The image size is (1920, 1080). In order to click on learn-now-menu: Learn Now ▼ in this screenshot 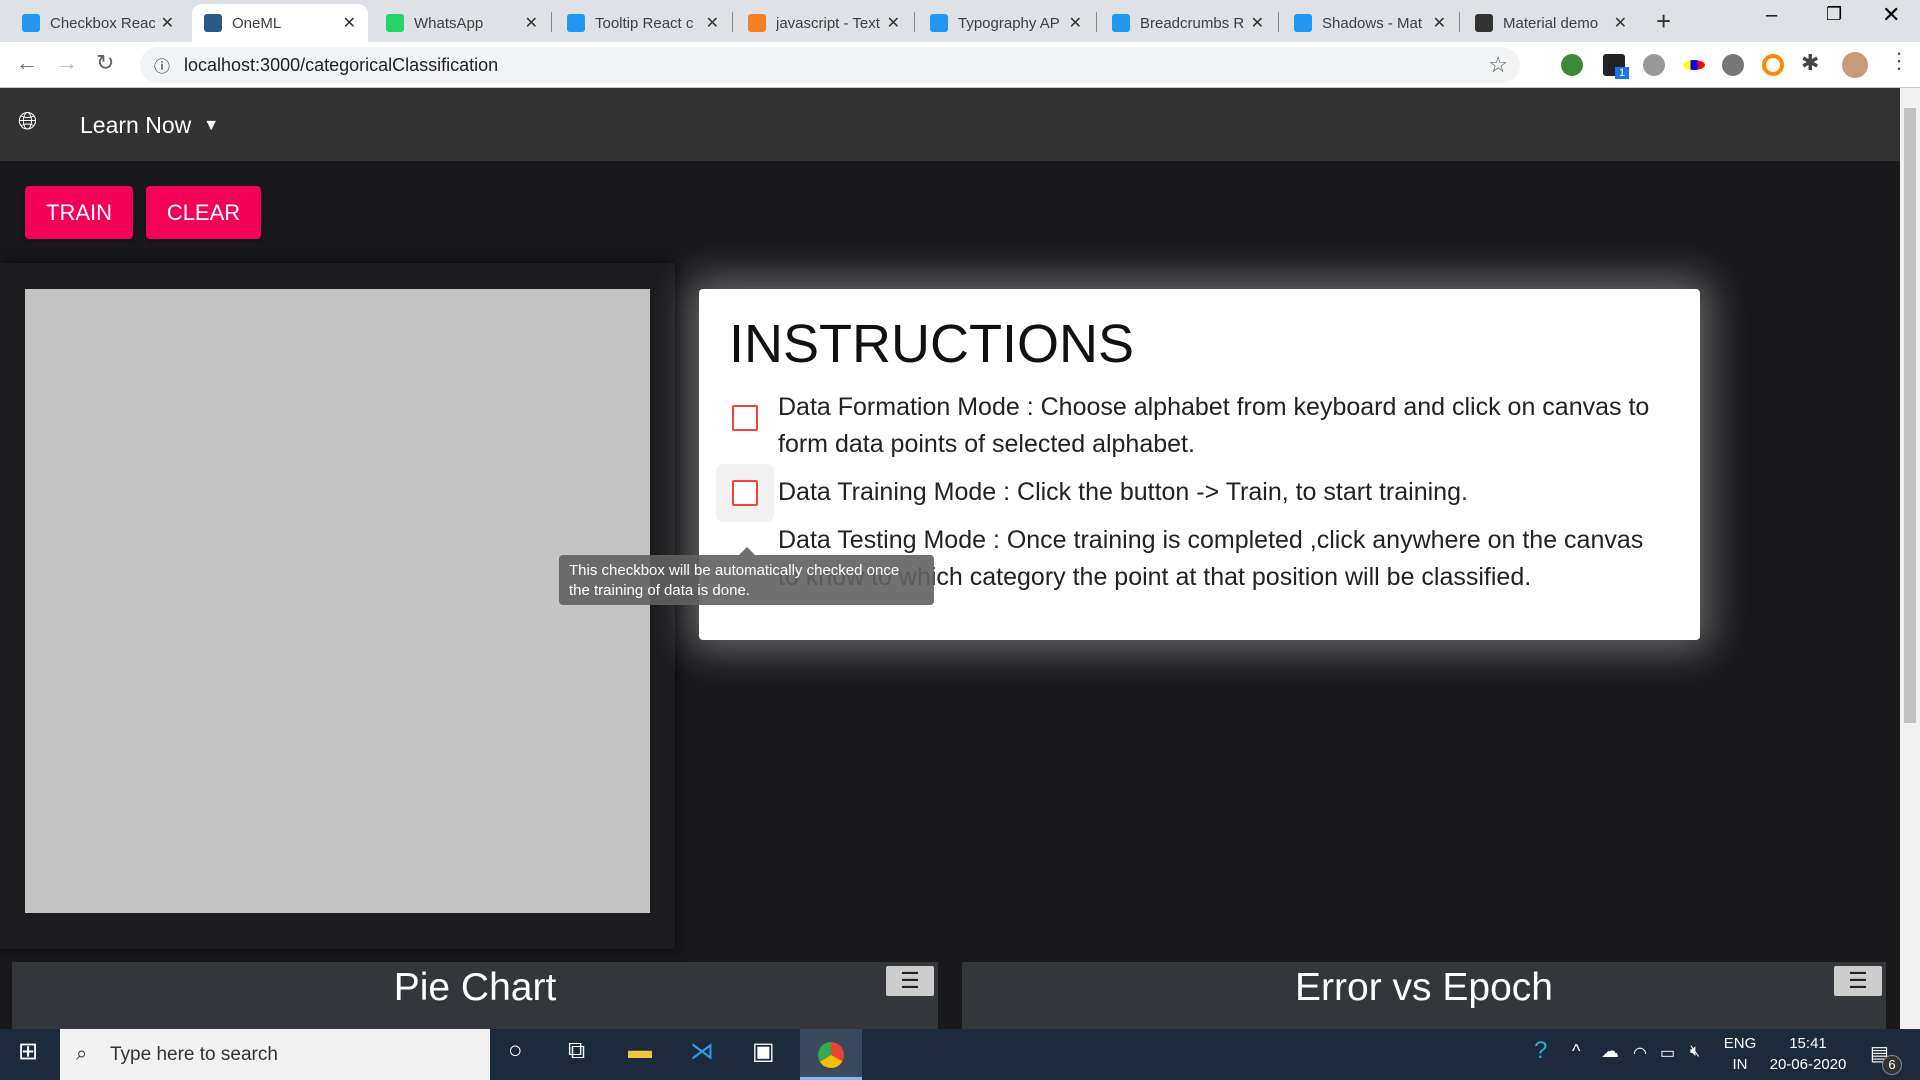, I will do `click(149, 125)`.